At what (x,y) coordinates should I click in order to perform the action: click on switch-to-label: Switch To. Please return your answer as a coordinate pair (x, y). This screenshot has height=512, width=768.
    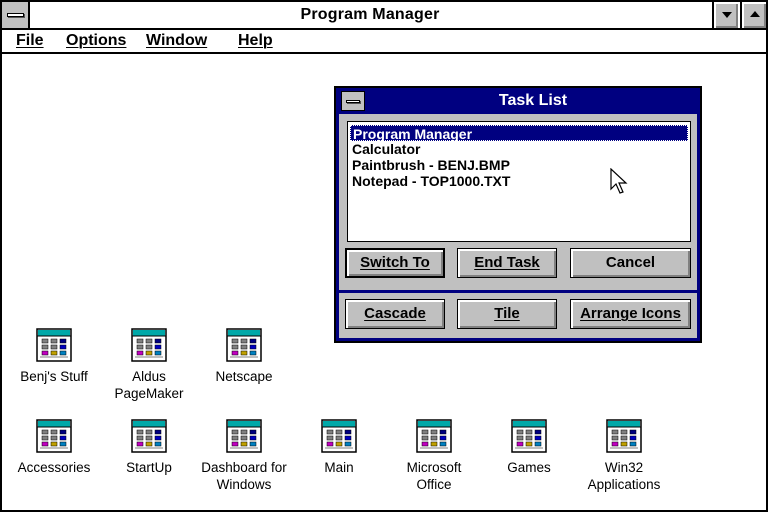
    Looking at the image, I should click on (395, 262).